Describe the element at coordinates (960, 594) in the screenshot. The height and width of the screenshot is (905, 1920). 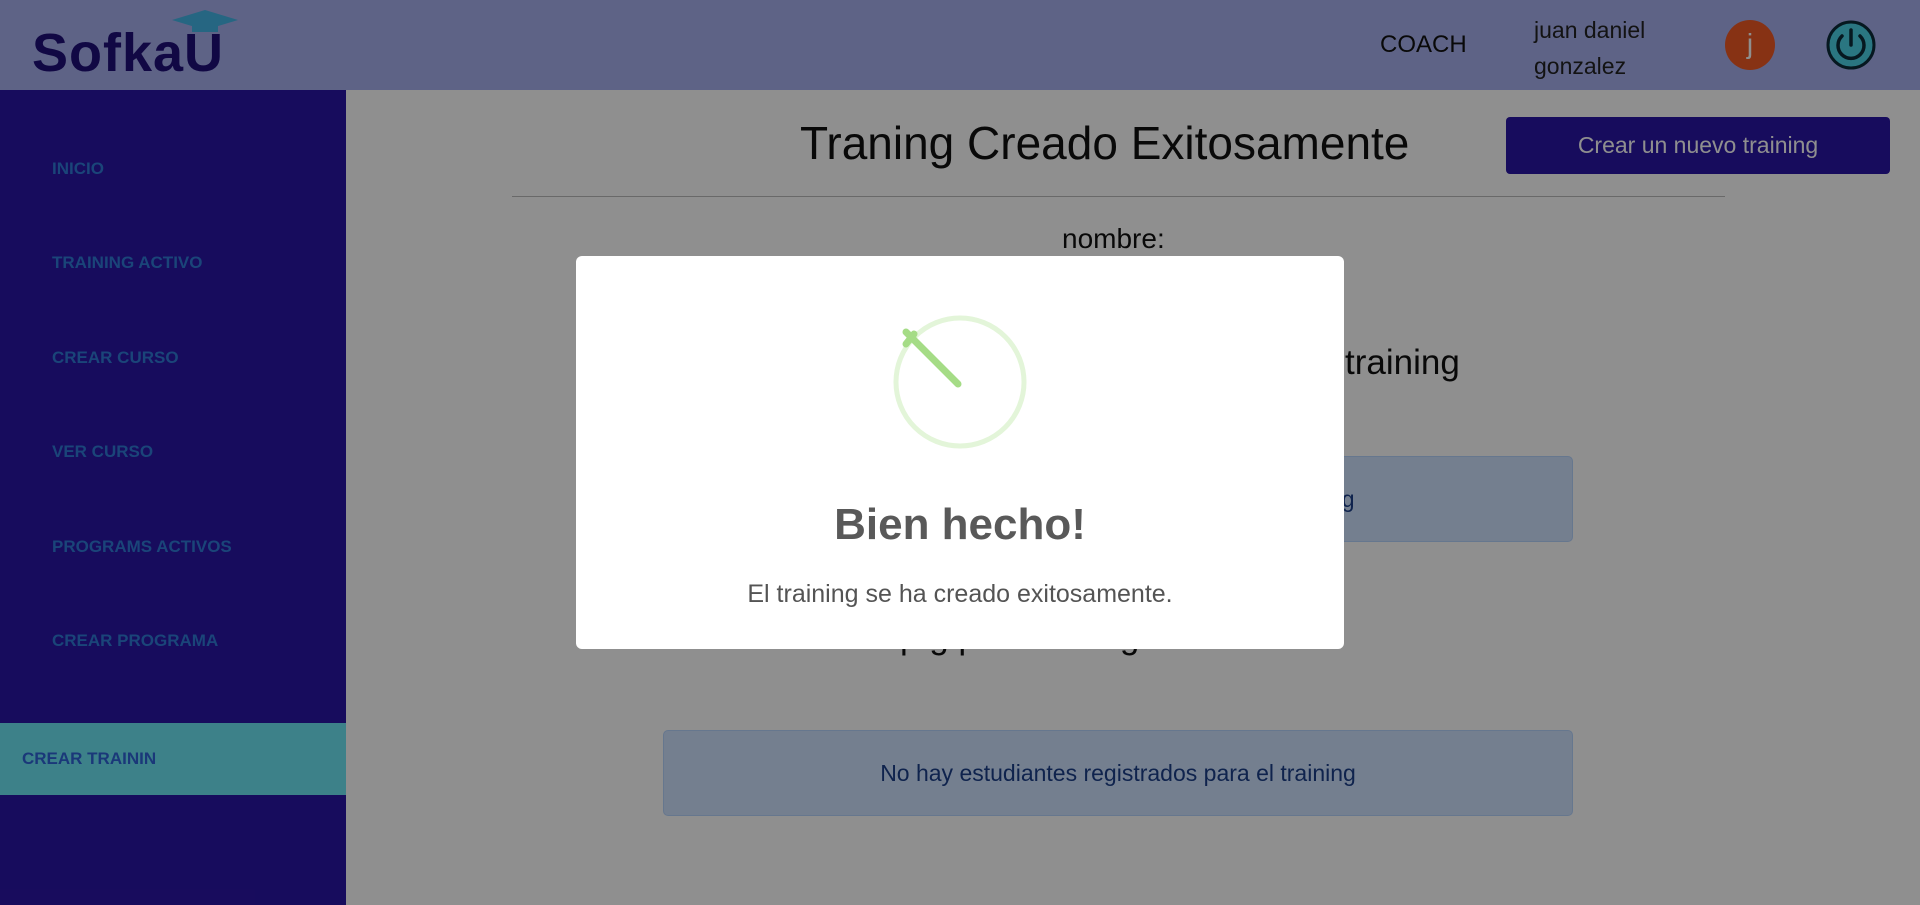
I see `modal-message: El training se ha creado exitosamente.` at that location.